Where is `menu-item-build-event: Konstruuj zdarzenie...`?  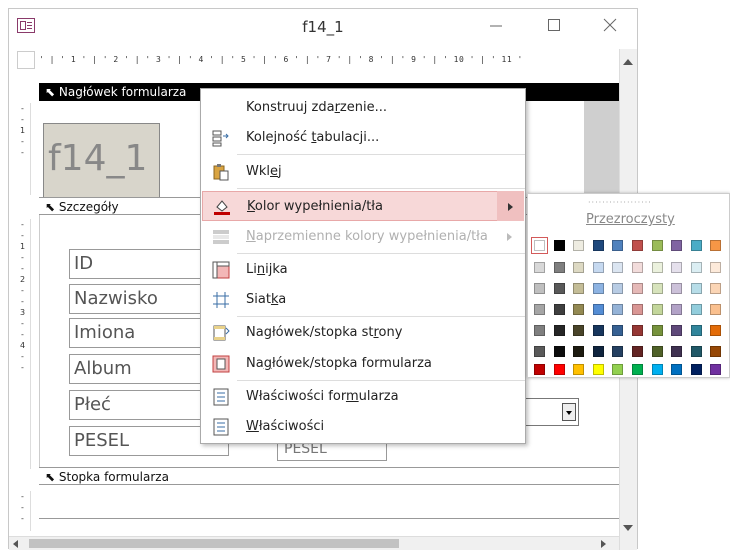
menu-item-build-event: Konstruuj zdarzenie... is located at coordinates (363, 108).